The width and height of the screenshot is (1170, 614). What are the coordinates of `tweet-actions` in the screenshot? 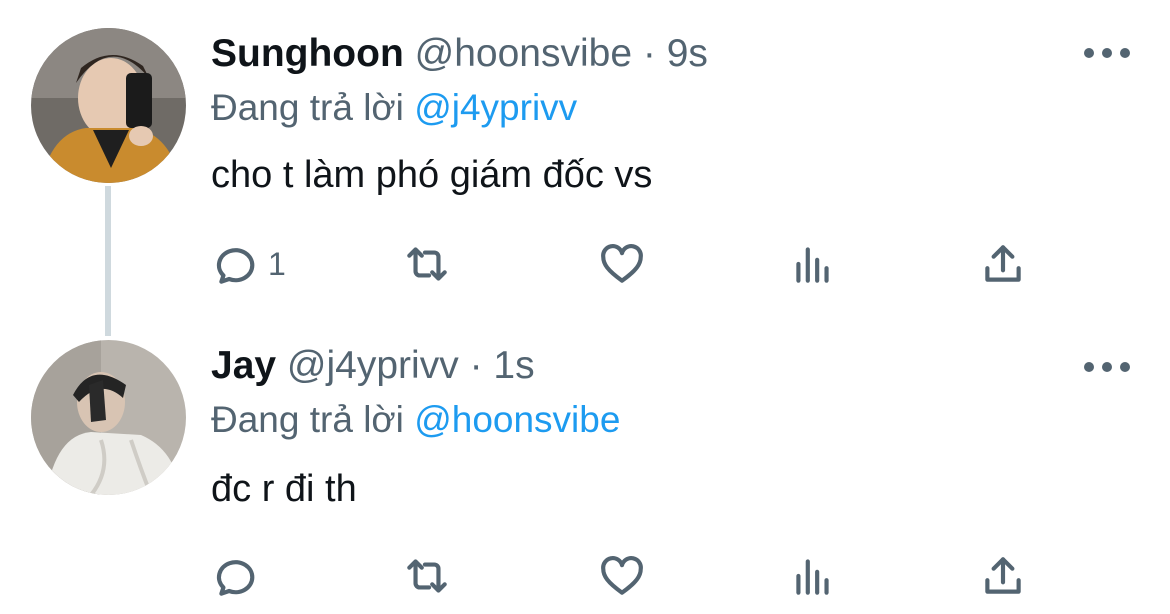 It's located at (585, 576).